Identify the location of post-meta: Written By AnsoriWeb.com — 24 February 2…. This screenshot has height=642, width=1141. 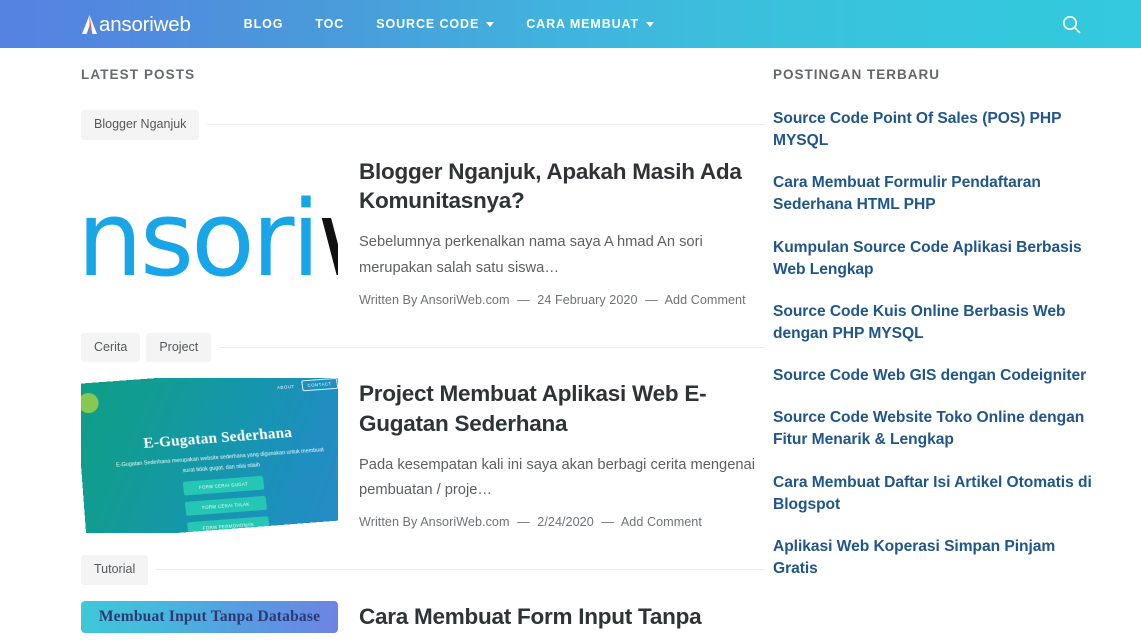
(562, 300).